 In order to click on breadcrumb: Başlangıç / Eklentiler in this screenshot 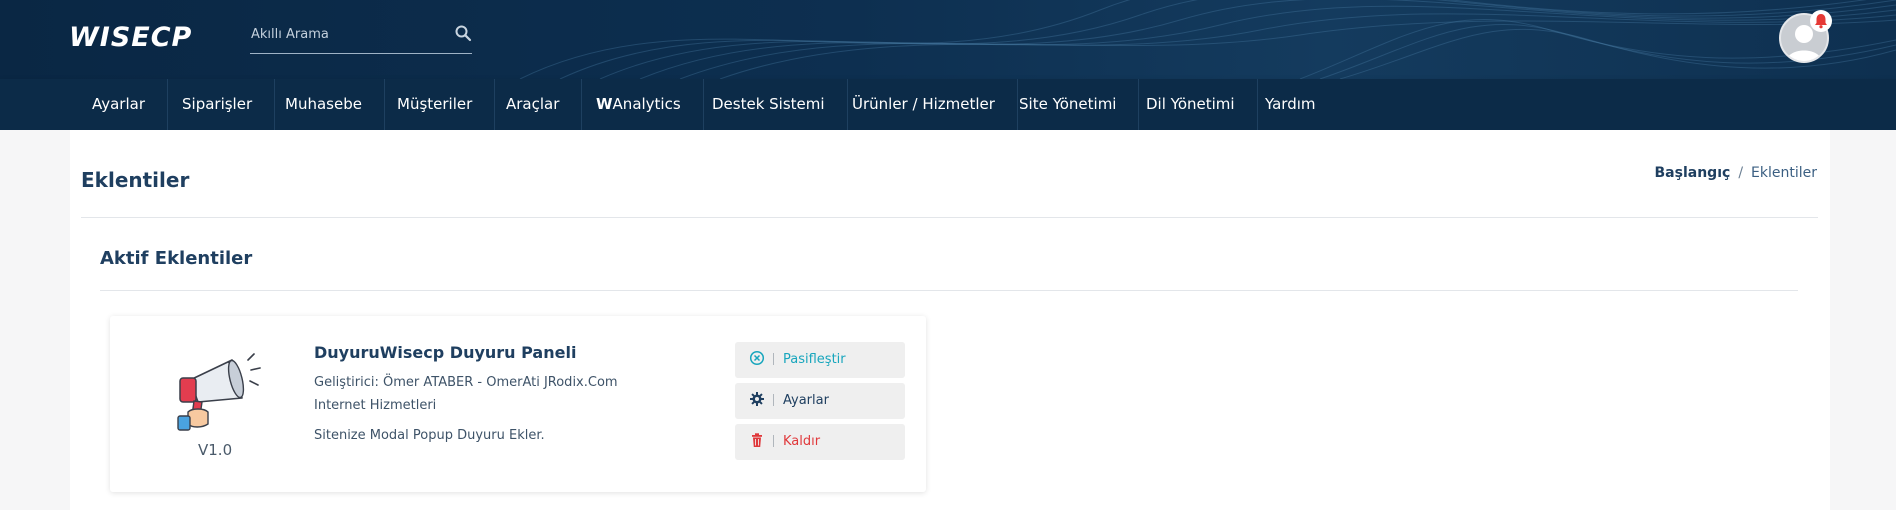, I will do `click(1736, 173)`.